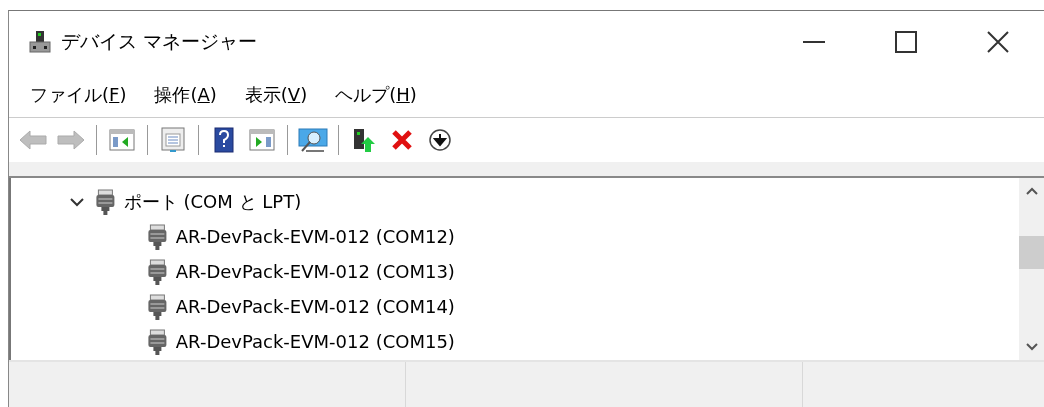 Image resolution: width=1044 pixels, height=407 pixels. What do you see at coordinates (376, 95) in the screenshot?
I see `menu-item: ヘルプ(H)` at bounding box center [376, 95].